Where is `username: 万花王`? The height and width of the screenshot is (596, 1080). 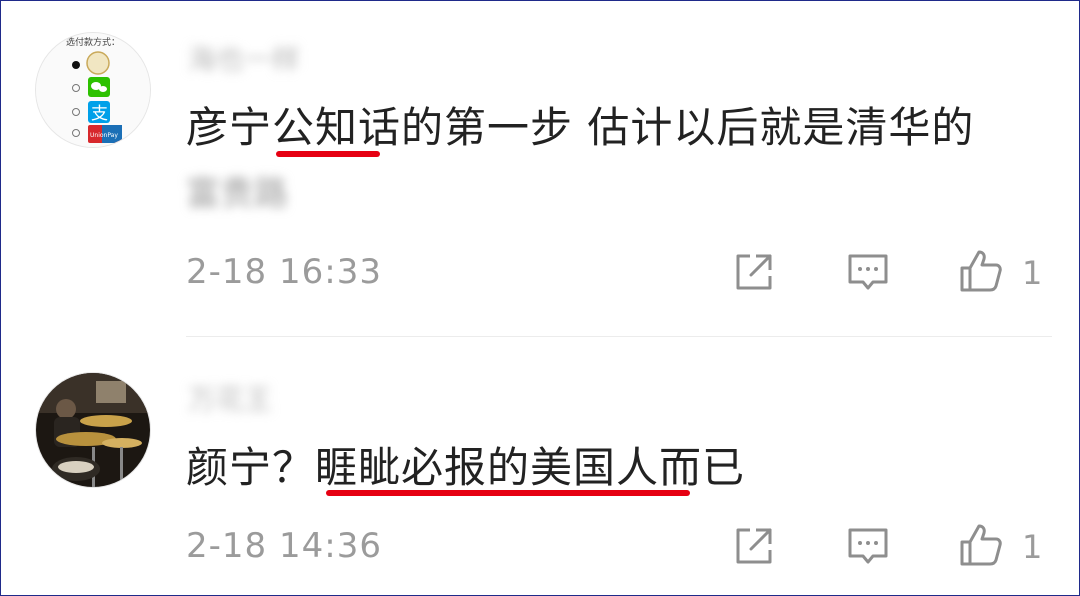
username: 万花王 is located at coordinates (230, 400).